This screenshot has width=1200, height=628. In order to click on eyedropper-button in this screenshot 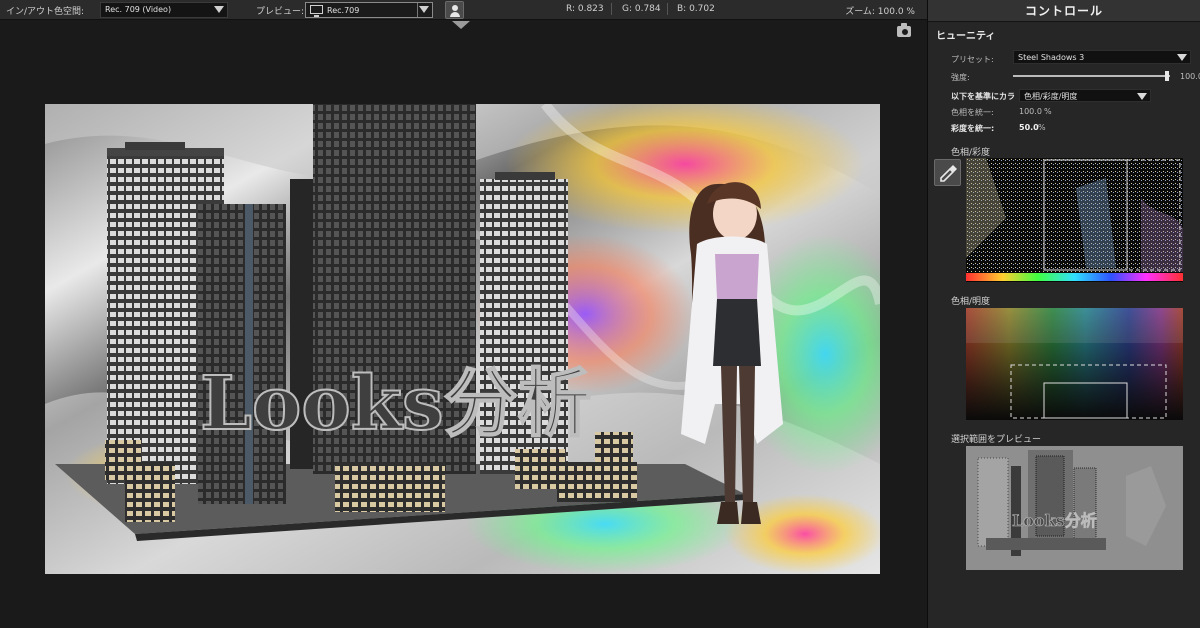, I will do `click(947, 172)`.